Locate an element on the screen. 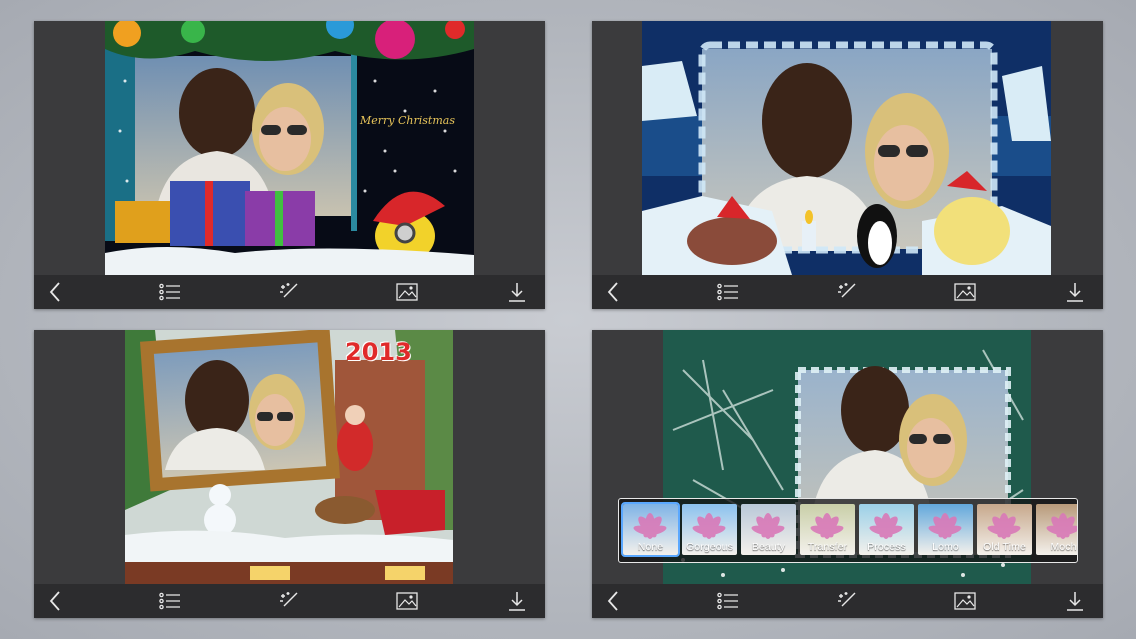 This screenshot has width=1136, height=639. christmas-frame-photo is located at coordinates (289, 148).